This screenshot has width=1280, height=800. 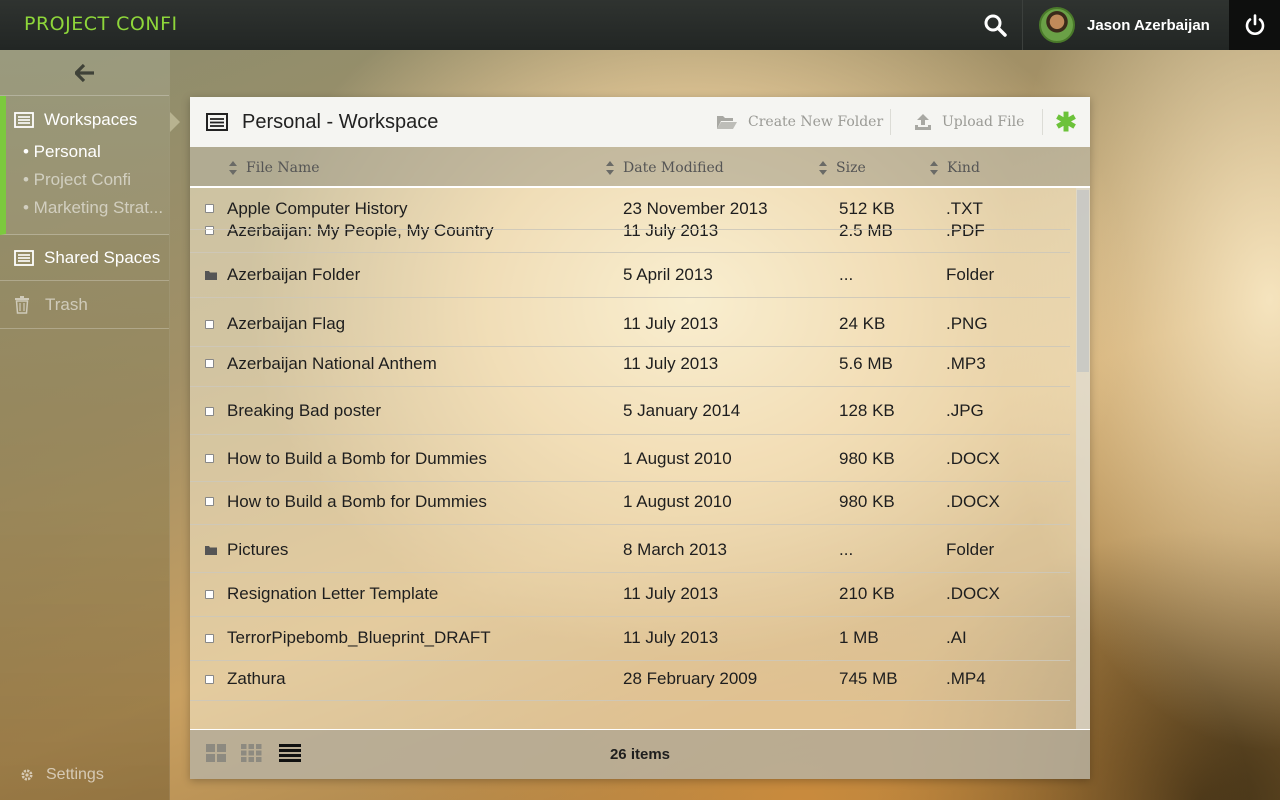 I want to click on items-count: 26 items, so click(x=640, y=754).